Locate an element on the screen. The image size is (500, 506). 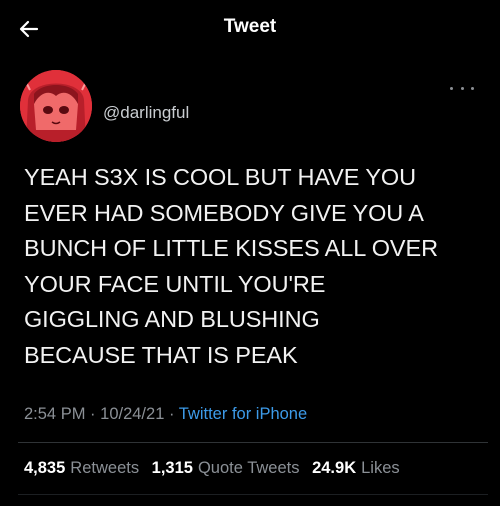
quote-tweets-count: 1,315 is located at coordinates (172, 468).